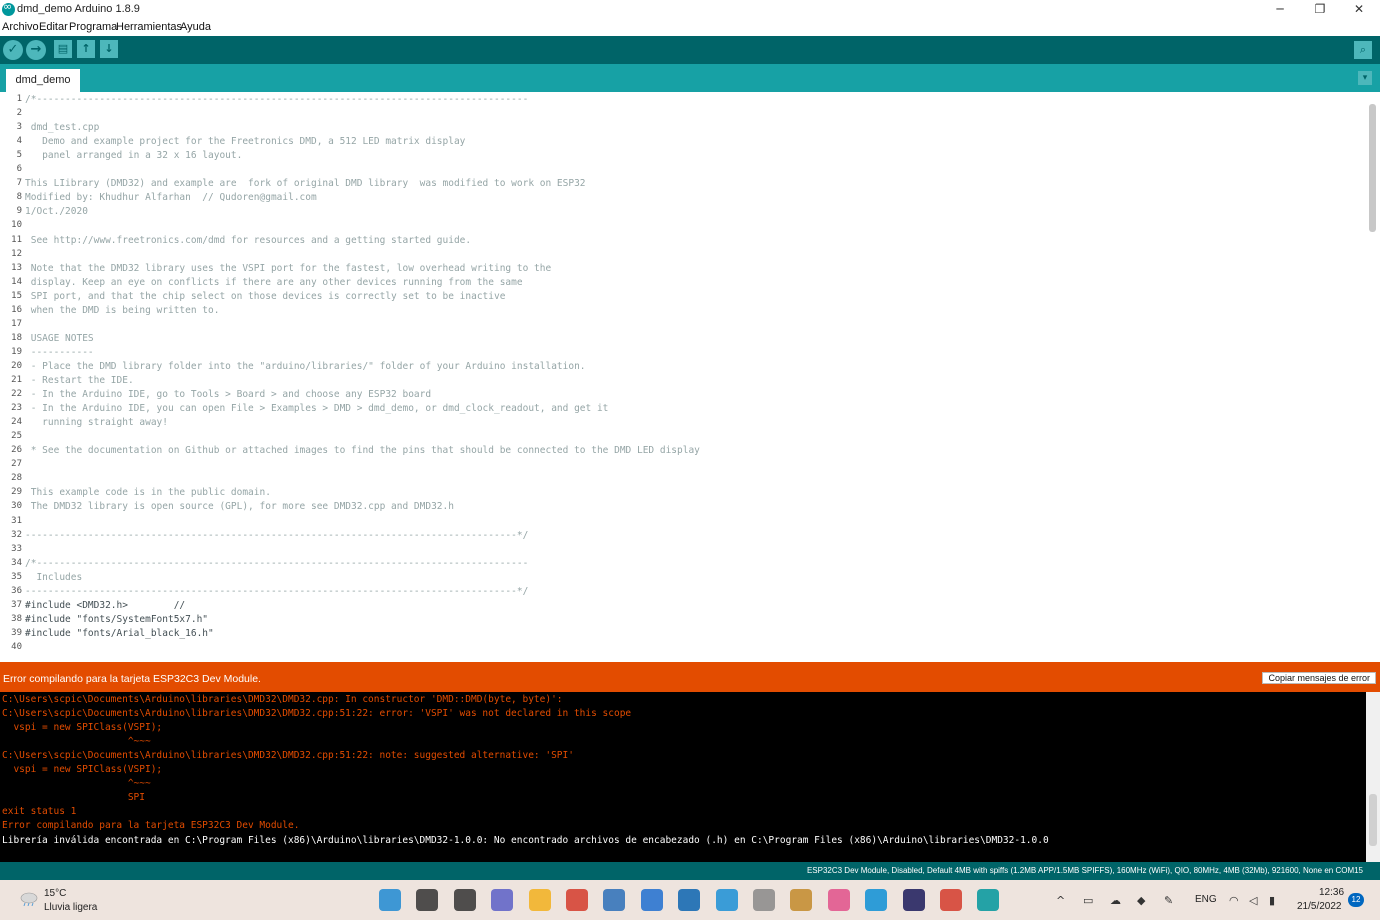  I want to click on upload-button: →, so click(36, 50).